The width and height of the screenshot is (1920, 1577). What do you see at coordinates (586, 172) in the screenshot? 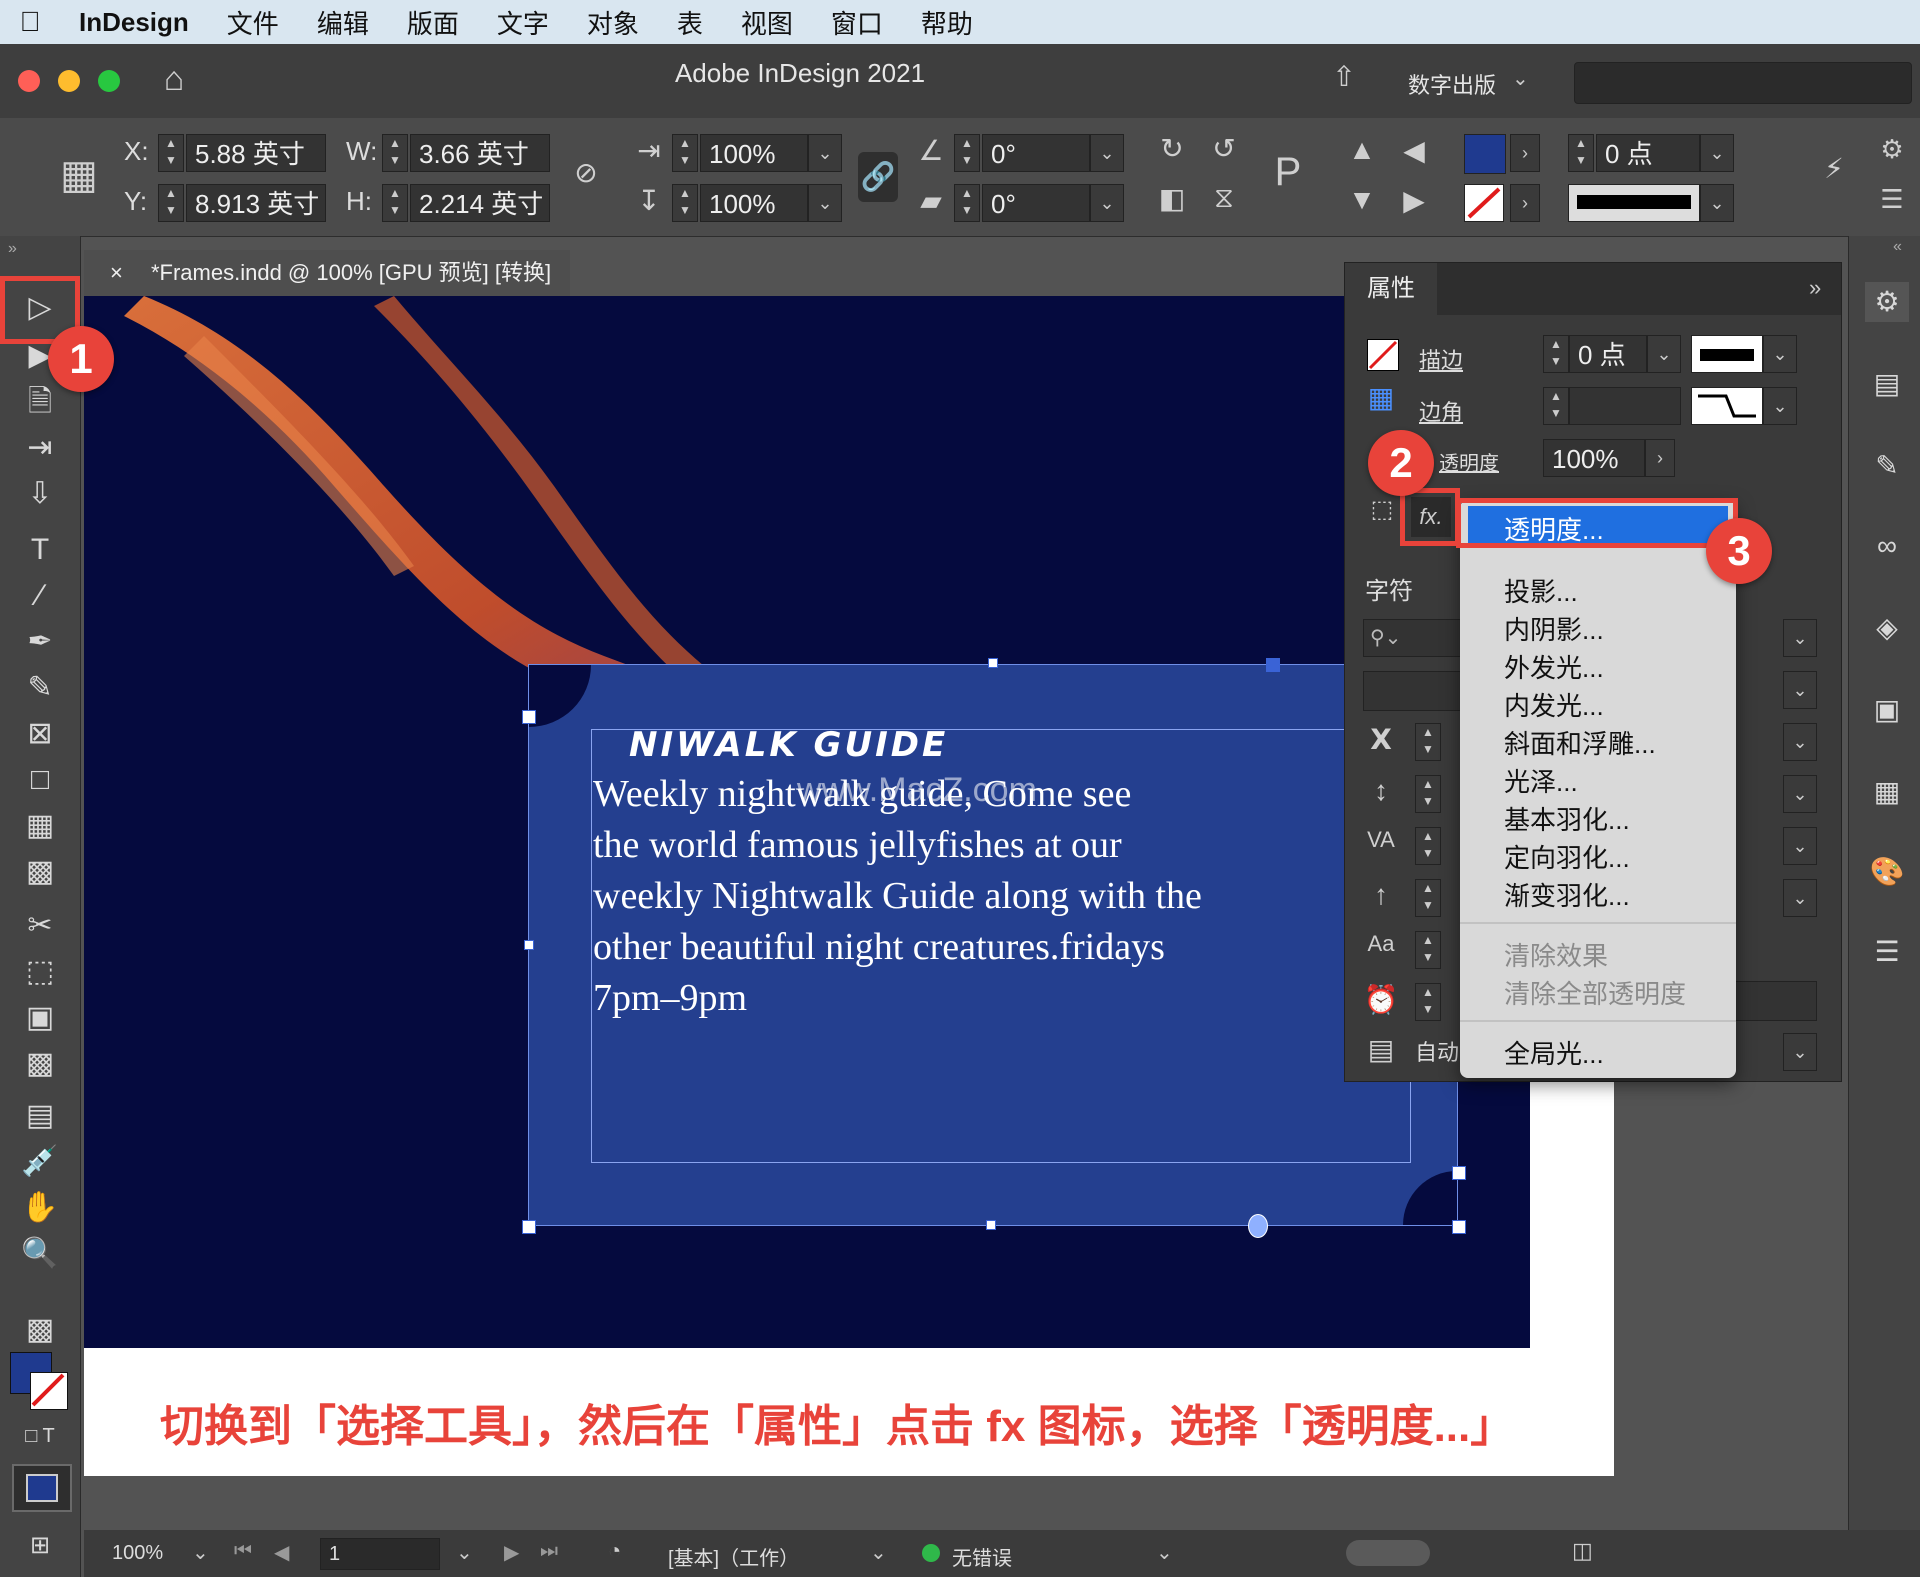
I see `constrain-proportions-icon: ⊘` at bounding box center [586, 172].